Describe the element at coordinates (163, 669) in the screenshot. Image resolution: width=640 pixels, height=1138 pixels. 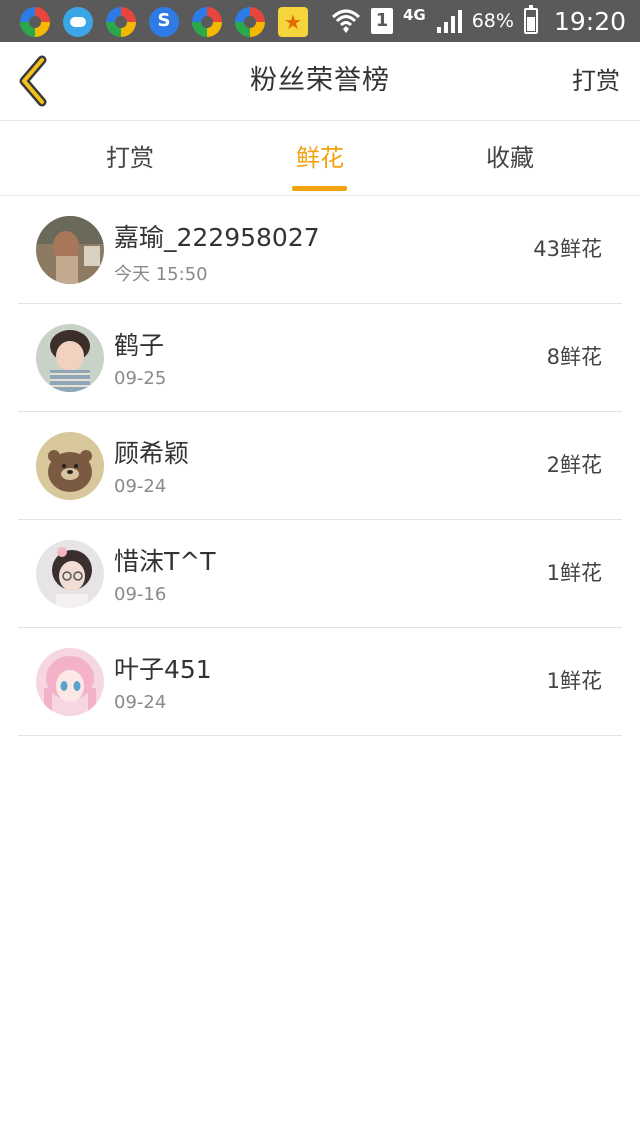
I see `fan-name: 叶子451` at that location.